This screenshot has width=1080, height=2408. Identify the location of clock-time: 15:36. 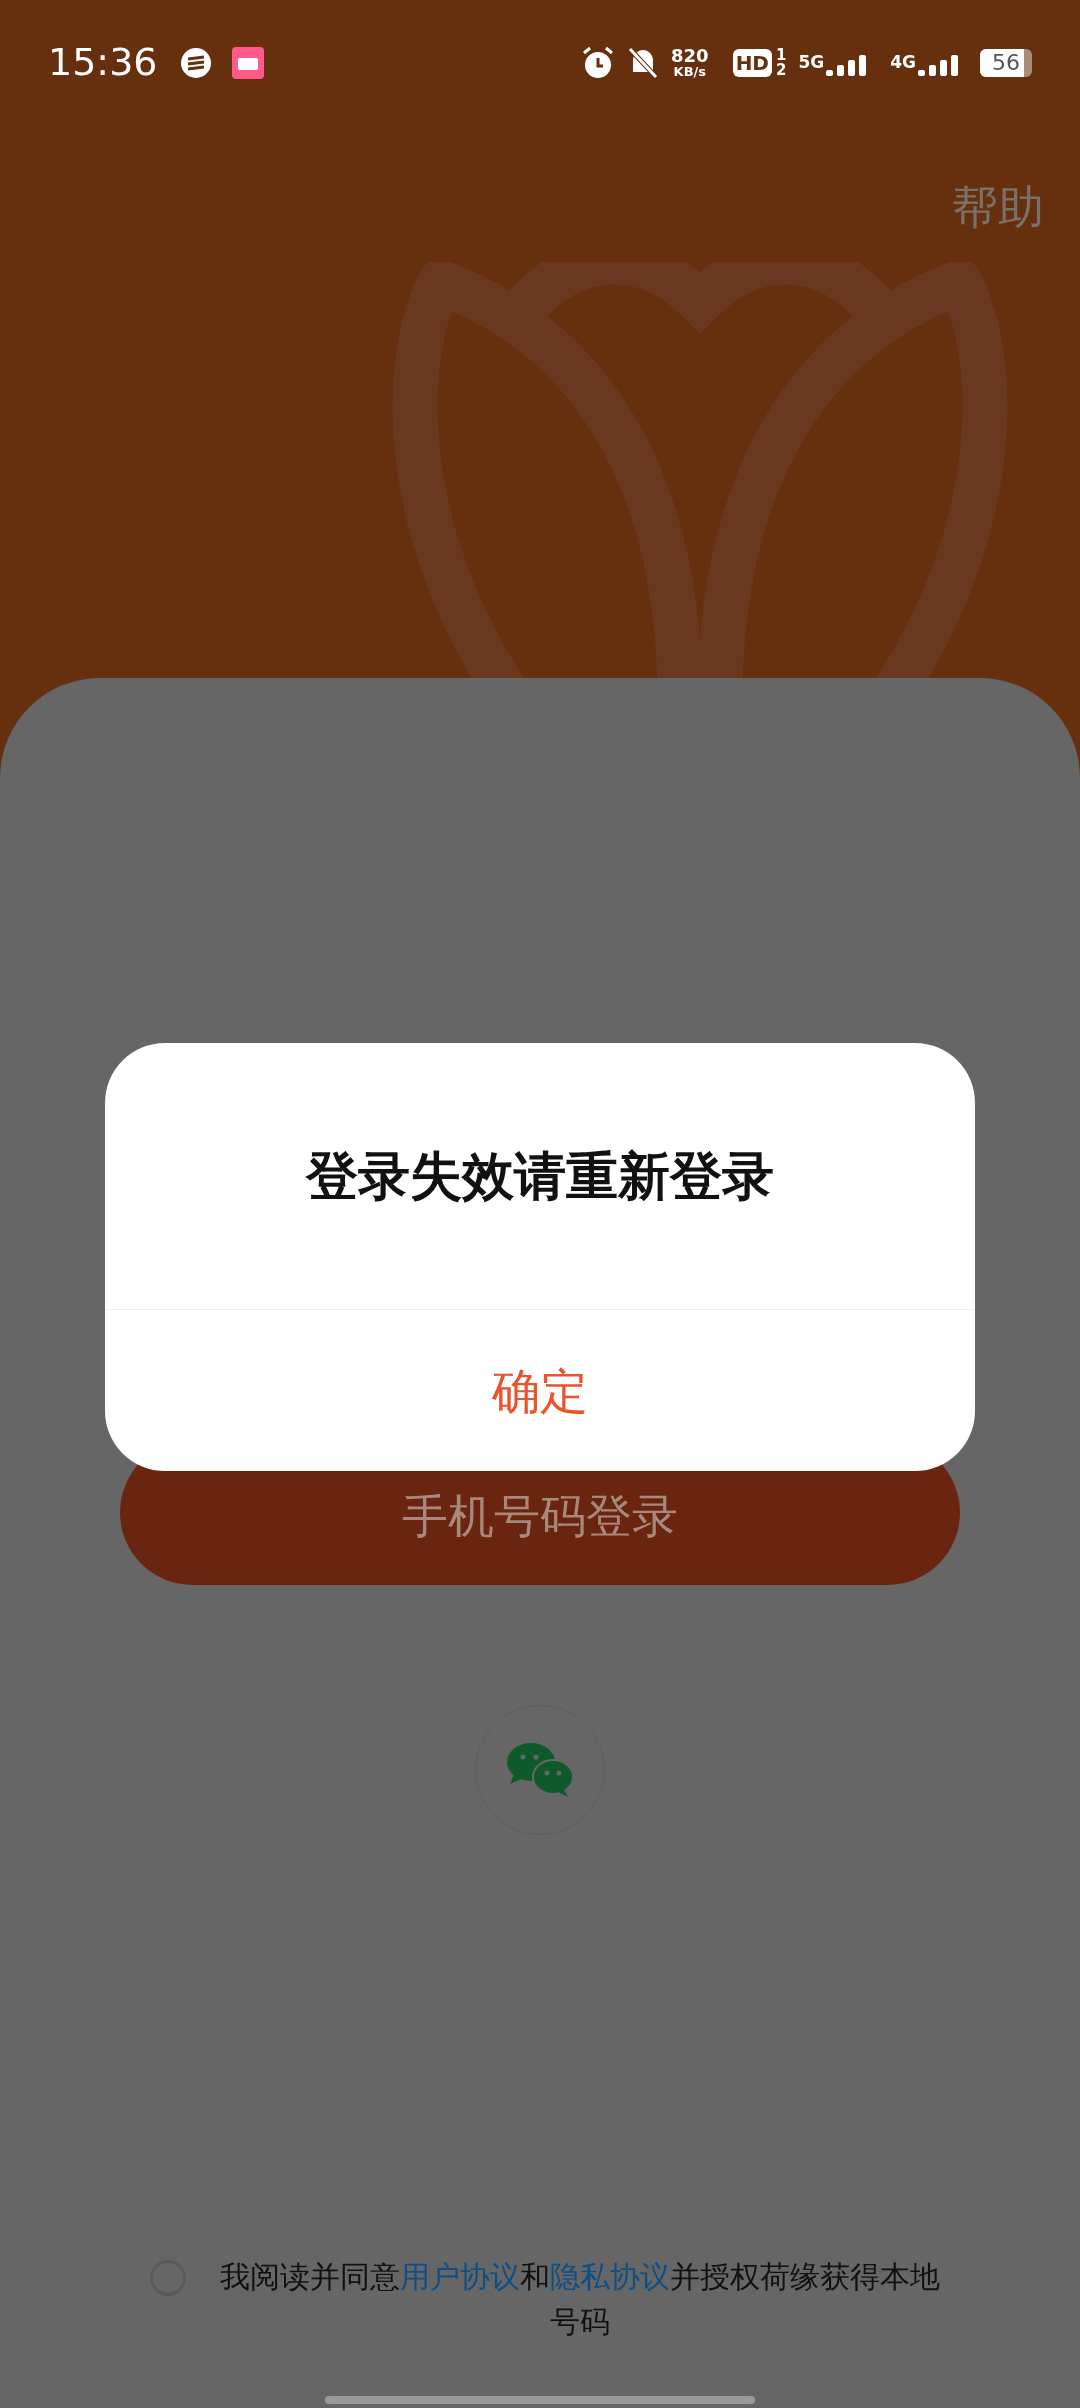
(103, 62).